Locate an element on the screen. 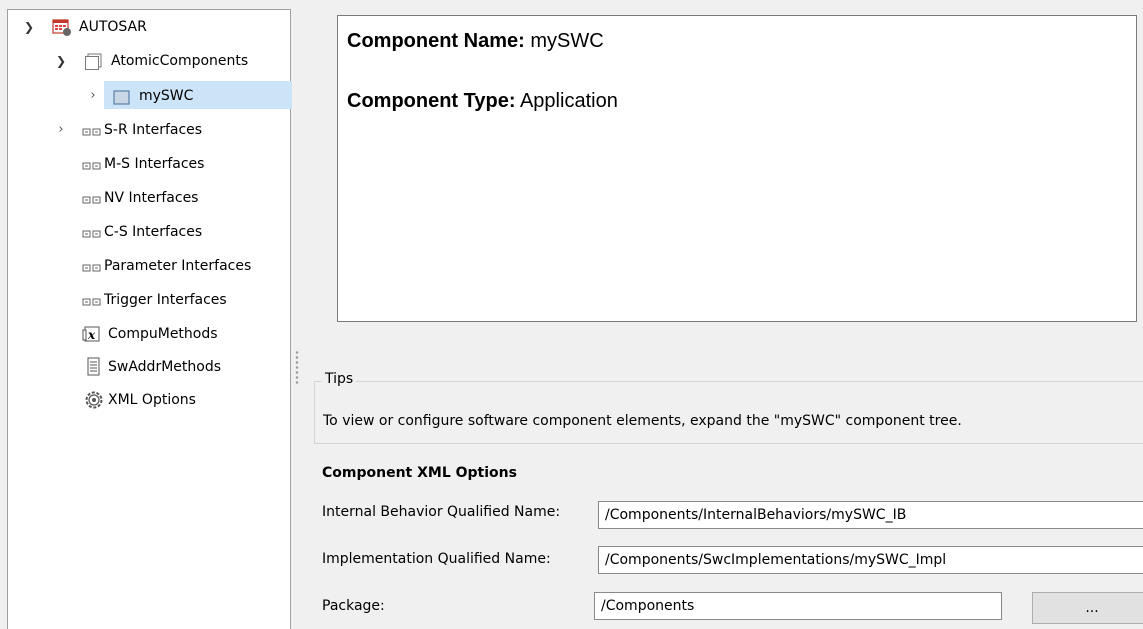 The height and width of the screenshot is (629, 1143). xml-options-title: Component XML Options is located at coordinates (419, 473).